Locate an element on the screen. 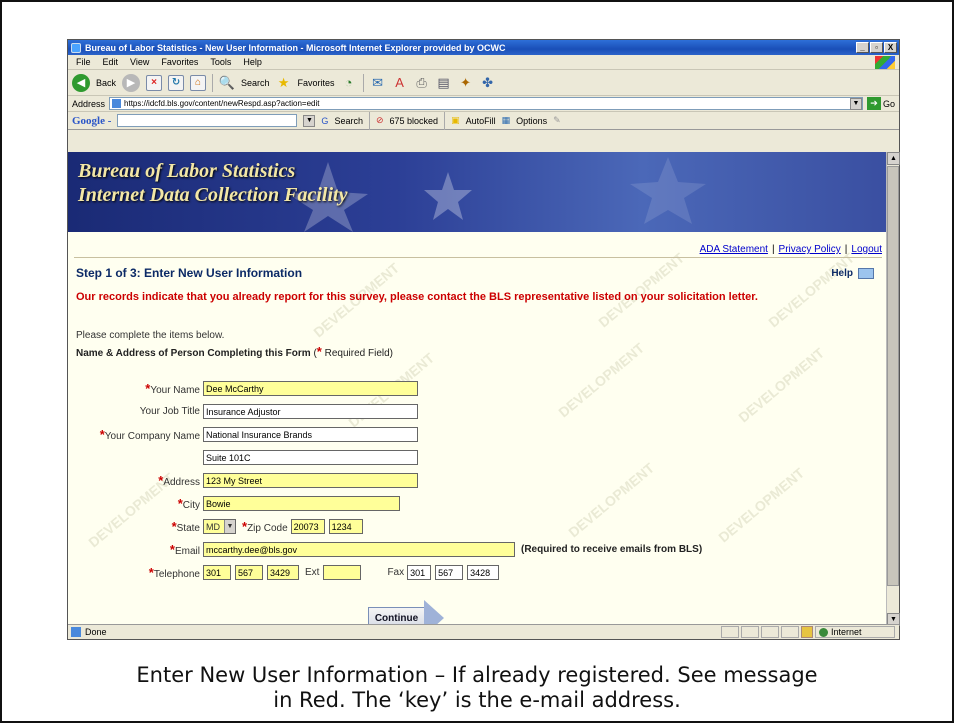 The width and height of the screenshot is (954, 723). continue-button: Continue is located at coordinates (406, 613).